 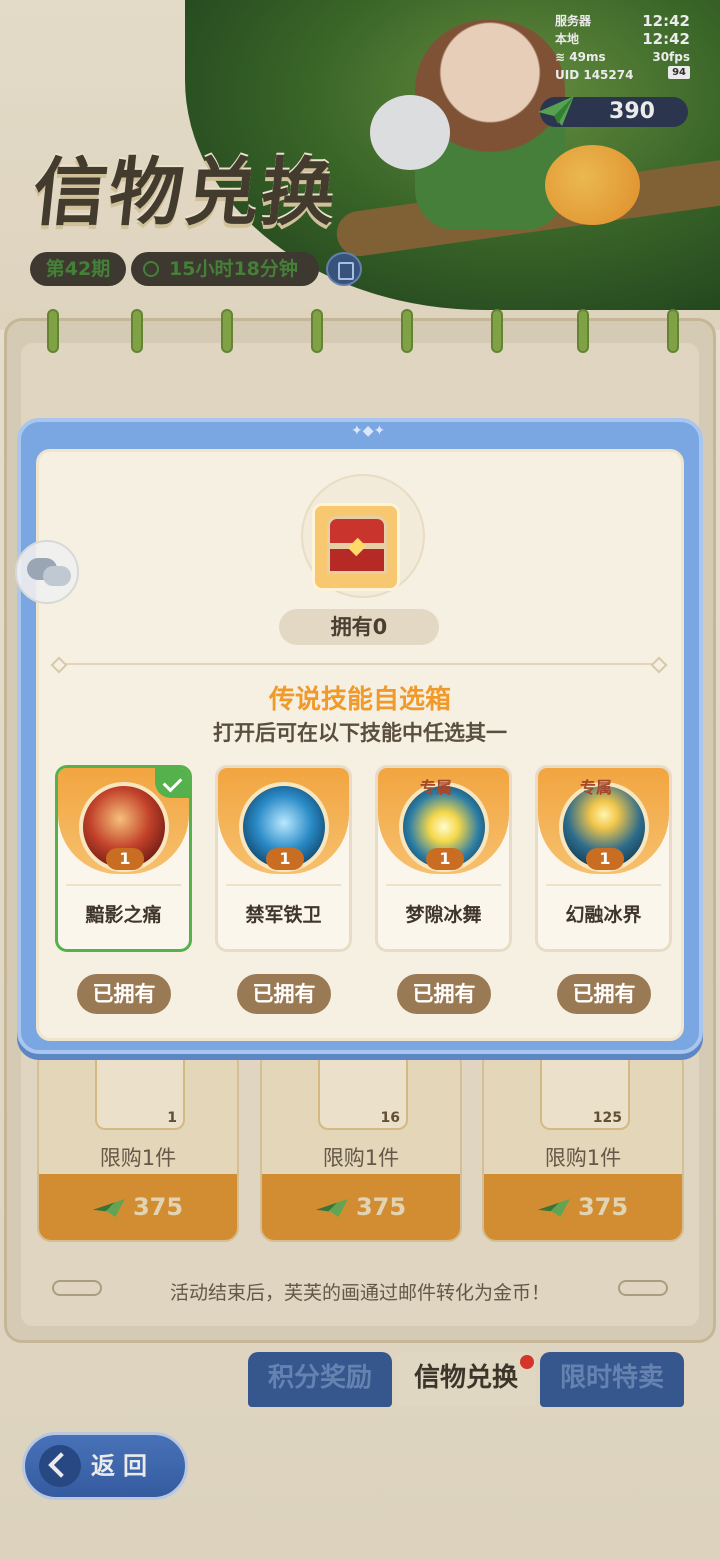 I want to click on skill-option-card: 专属 1 幻融冰界, so click(x=603, y=858).